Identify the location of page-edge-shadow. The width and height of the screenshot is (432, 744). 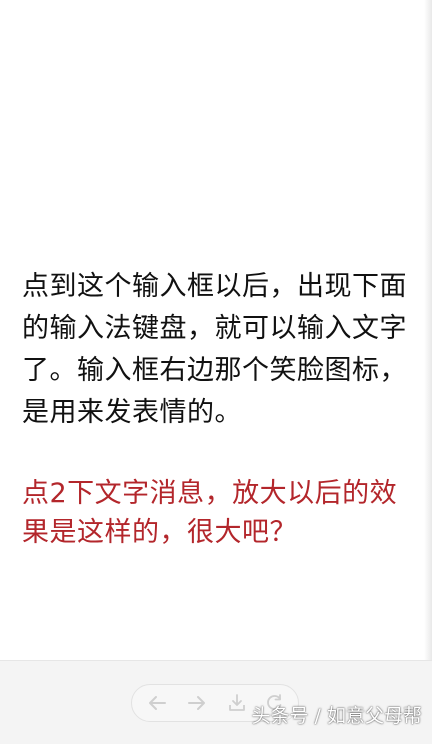
(428, 330).